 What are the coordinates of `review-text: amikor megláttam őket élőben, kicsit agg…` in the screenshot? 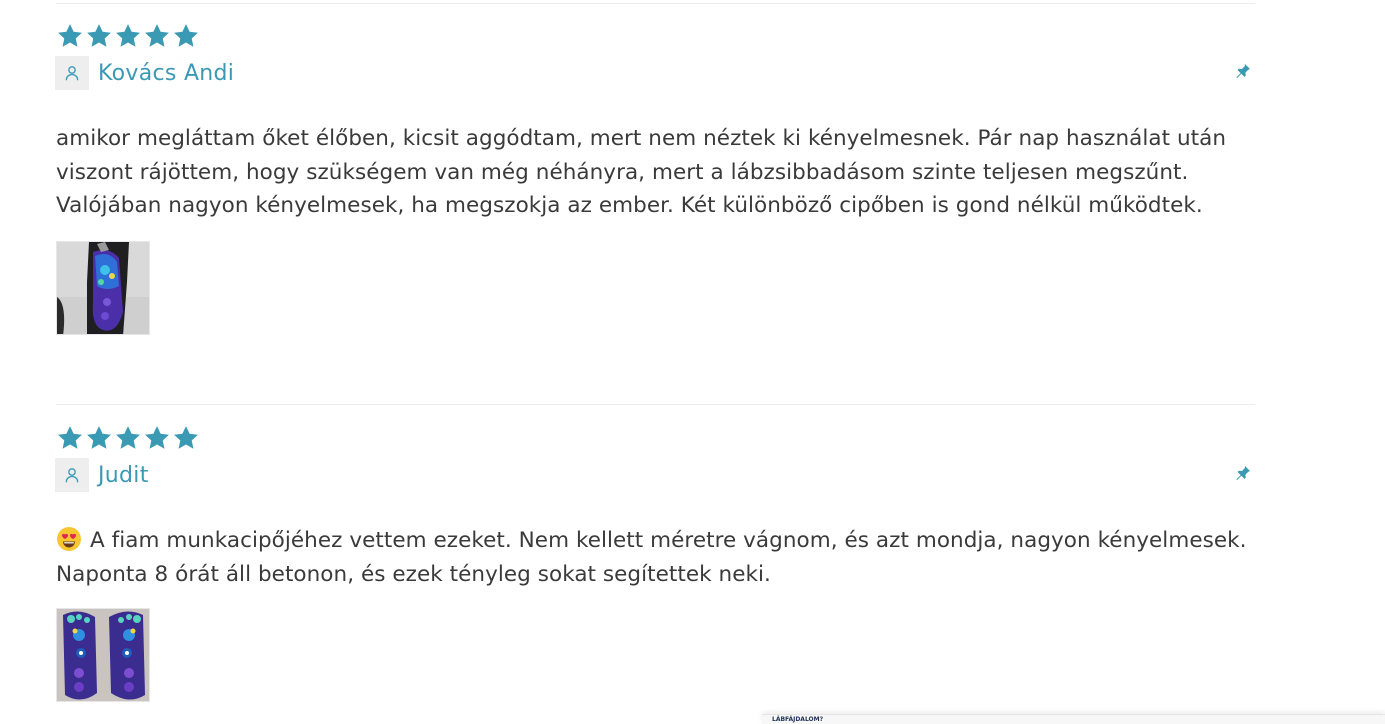 It's located at (641, 172).